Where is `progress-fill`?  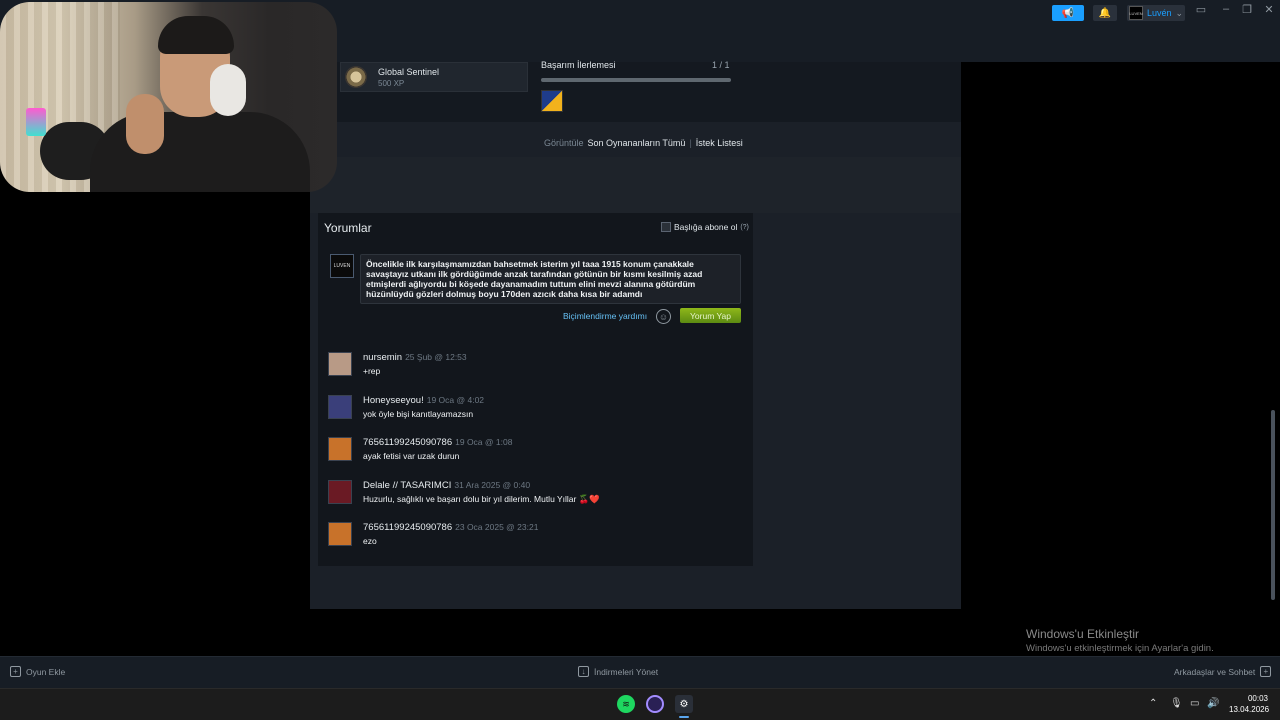 progress-fill is located at coordinates (636, 80).